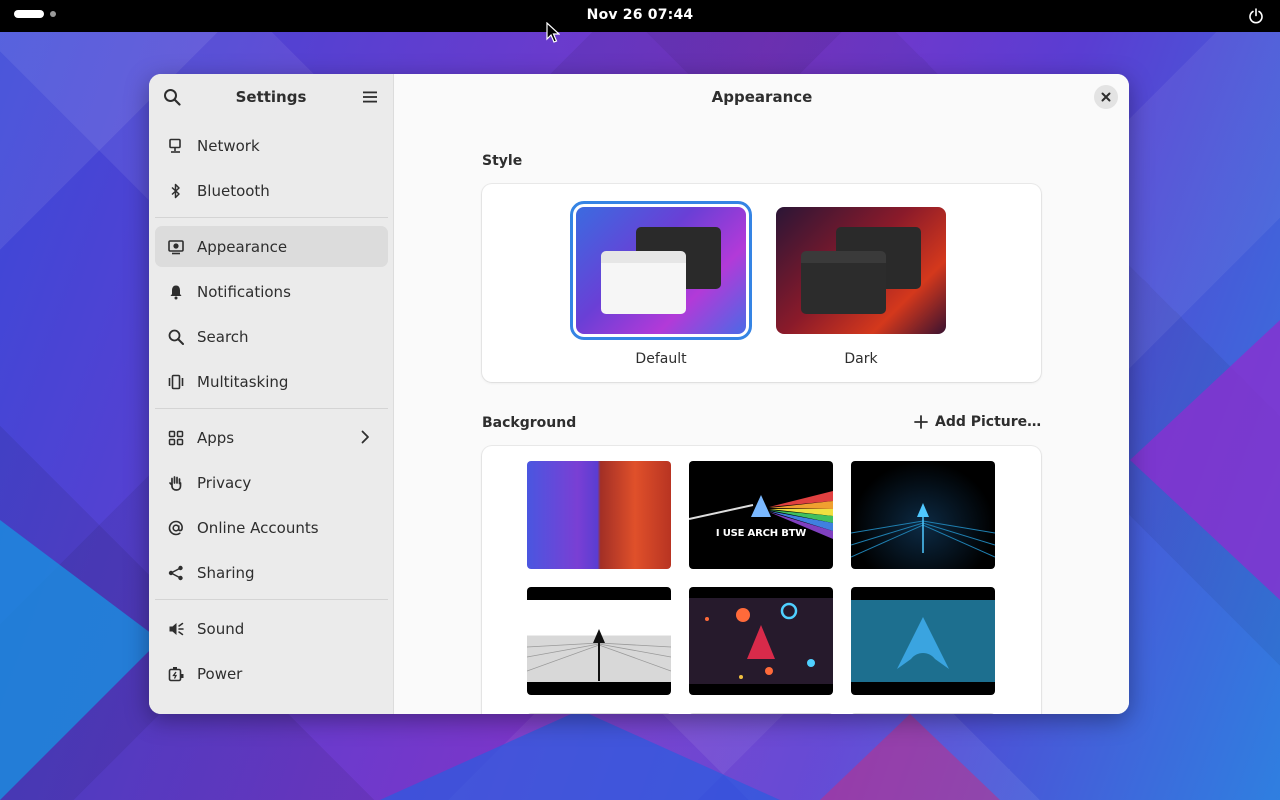 This screenshot has height=800, width=1280. I want to click on background-card: I USE ARCH BTW, so click(761, 580).